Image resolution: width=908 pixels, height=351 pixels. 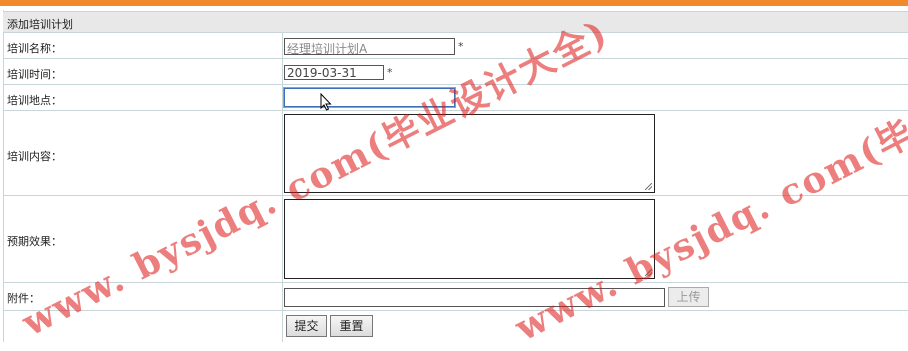 What do you see at coordinates (455, 326) in the screenshot?
I see `row-actions` at bounding box center [455, 326].